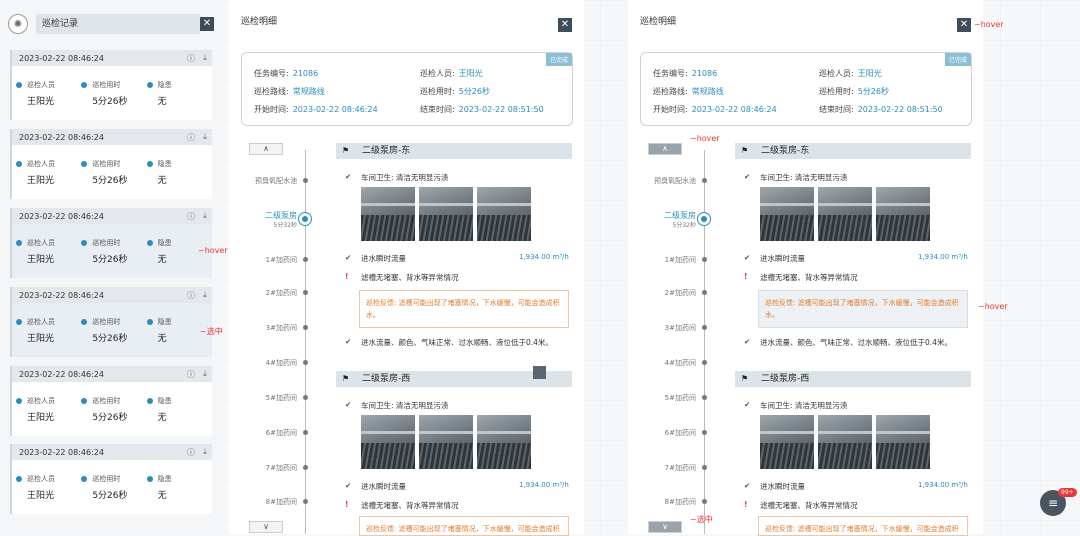 This screenshot has width=1080, height=536. What do you see at coordinates (110, 102) in the screenshot?
I see `duration-value: 5分26秒` at bounding box center [110, 102].